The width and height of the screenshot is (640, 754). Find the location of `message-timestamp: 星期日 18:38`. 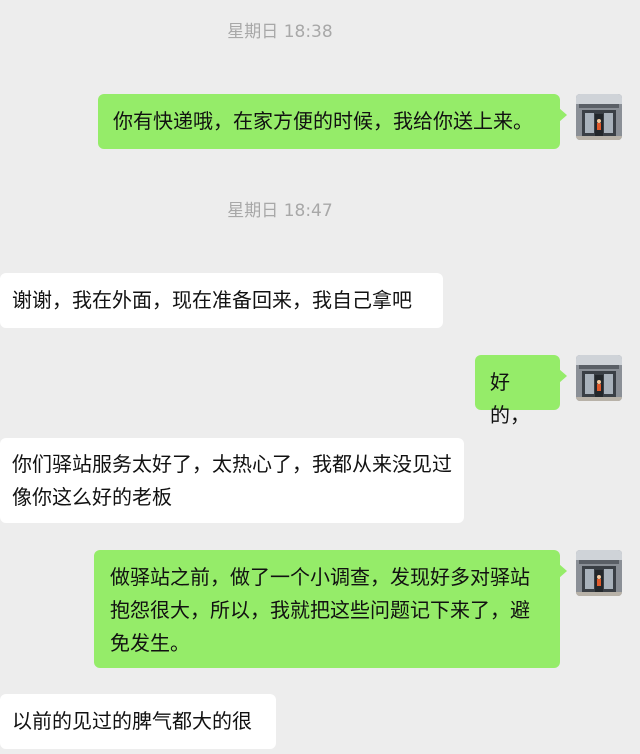

message-timestamp: 星期日 18:38 is located at coordinates (280, 32).